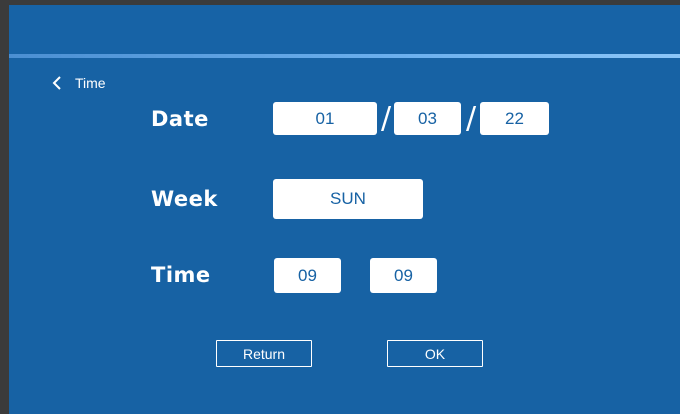 This screenshot has height=414, width=680. I want to click on top-bar, so click(344, 29).